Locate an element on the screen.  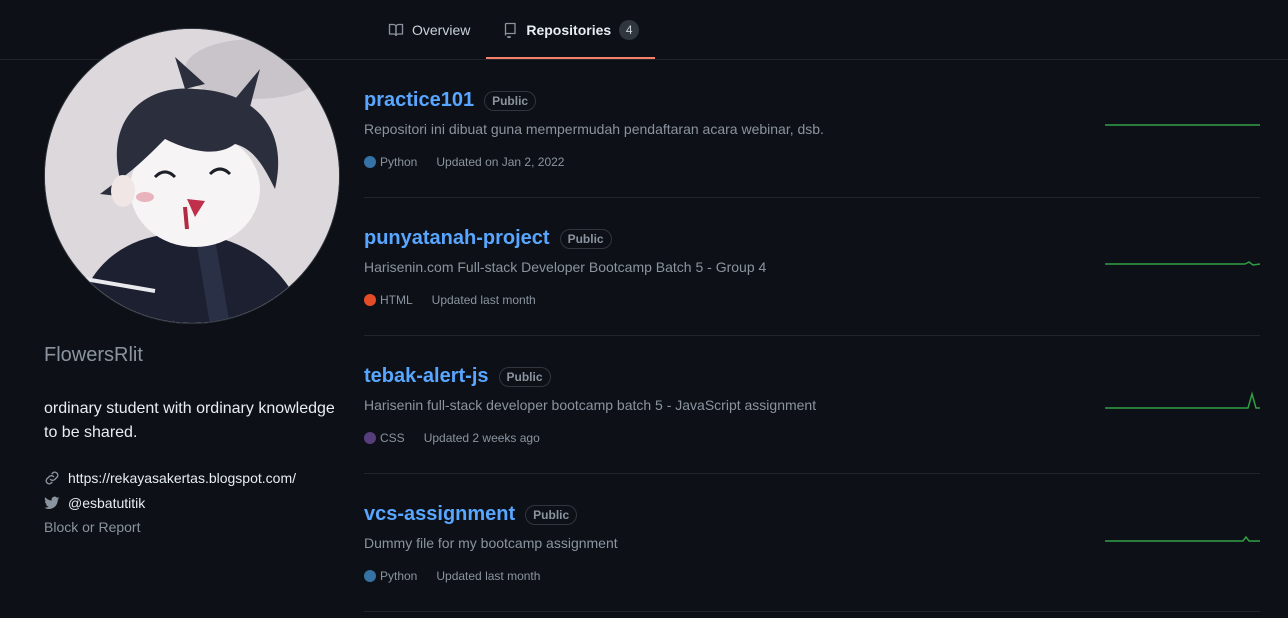
repo-updated: Updated on Jan 2, 2022 is located at coordinates (500, 162).